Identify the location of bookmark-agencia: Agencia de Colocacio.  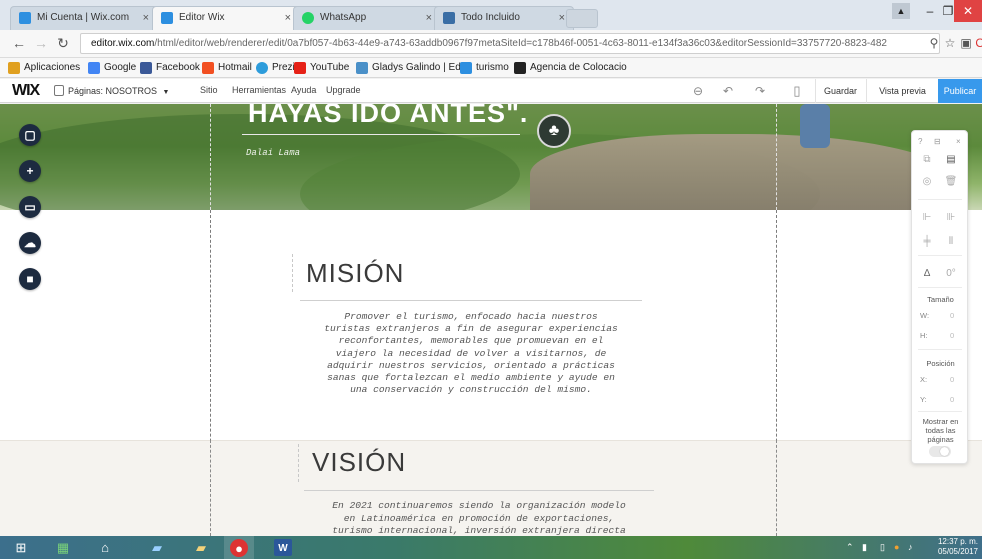
(570, 68).